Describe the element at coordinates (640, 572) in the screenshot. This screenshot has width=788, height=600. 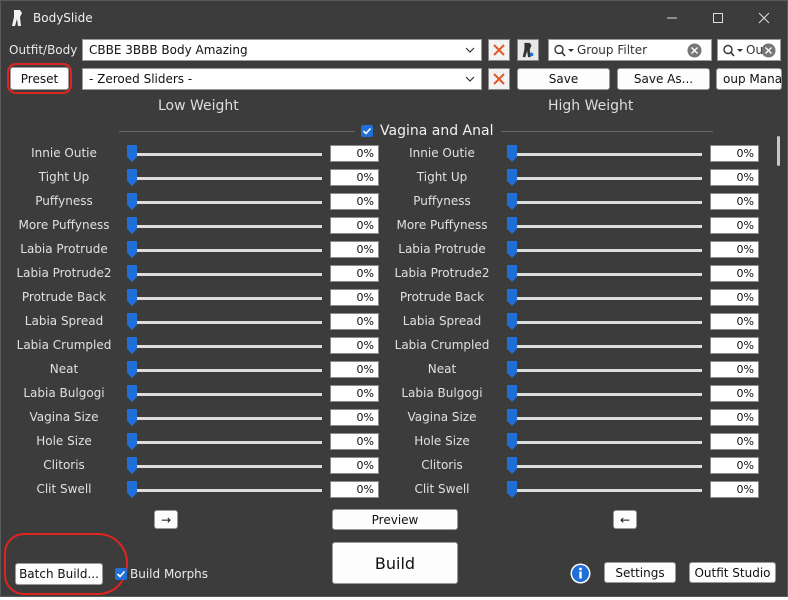
I see `settings-button: Settings` at that location.